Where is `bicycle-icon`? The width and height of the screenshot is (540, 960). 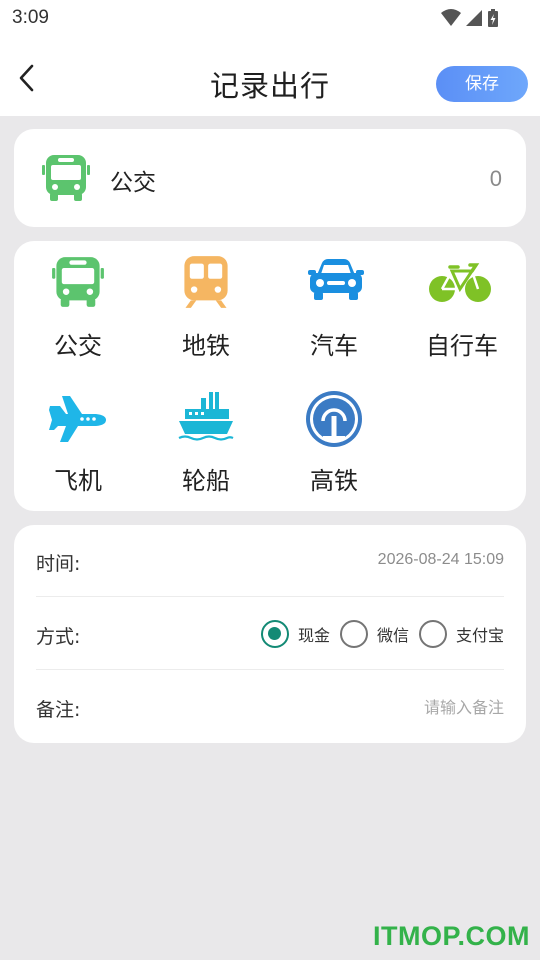
bicycle-icon is located at coordinates (460, 282).